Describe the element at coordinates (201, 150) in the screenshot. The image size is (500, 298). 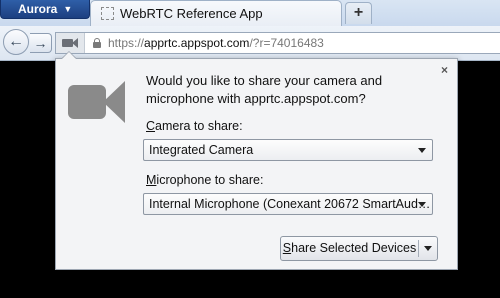
I see `camera-select-value: Integrated Camera` at that location.